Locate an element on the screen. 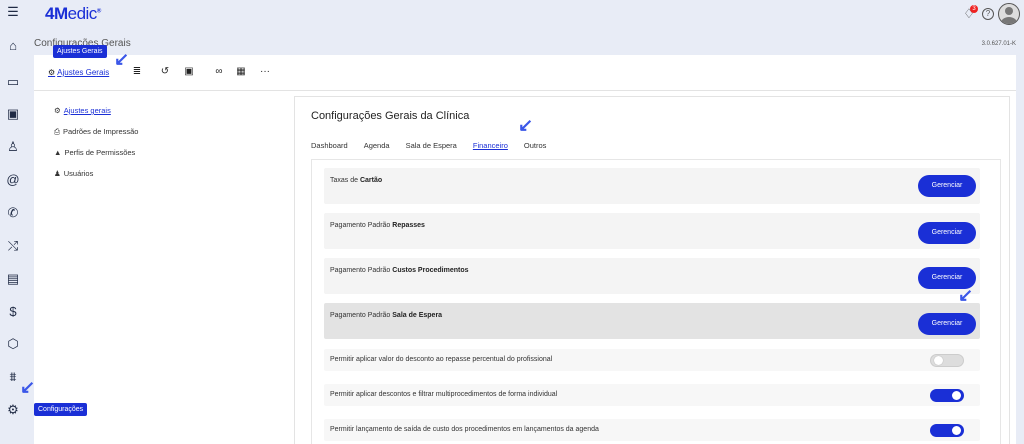 This screenshot has width=1024, height=444. tab-sala-de-espera: Sala de Espera is located at coordinates (431, 145).